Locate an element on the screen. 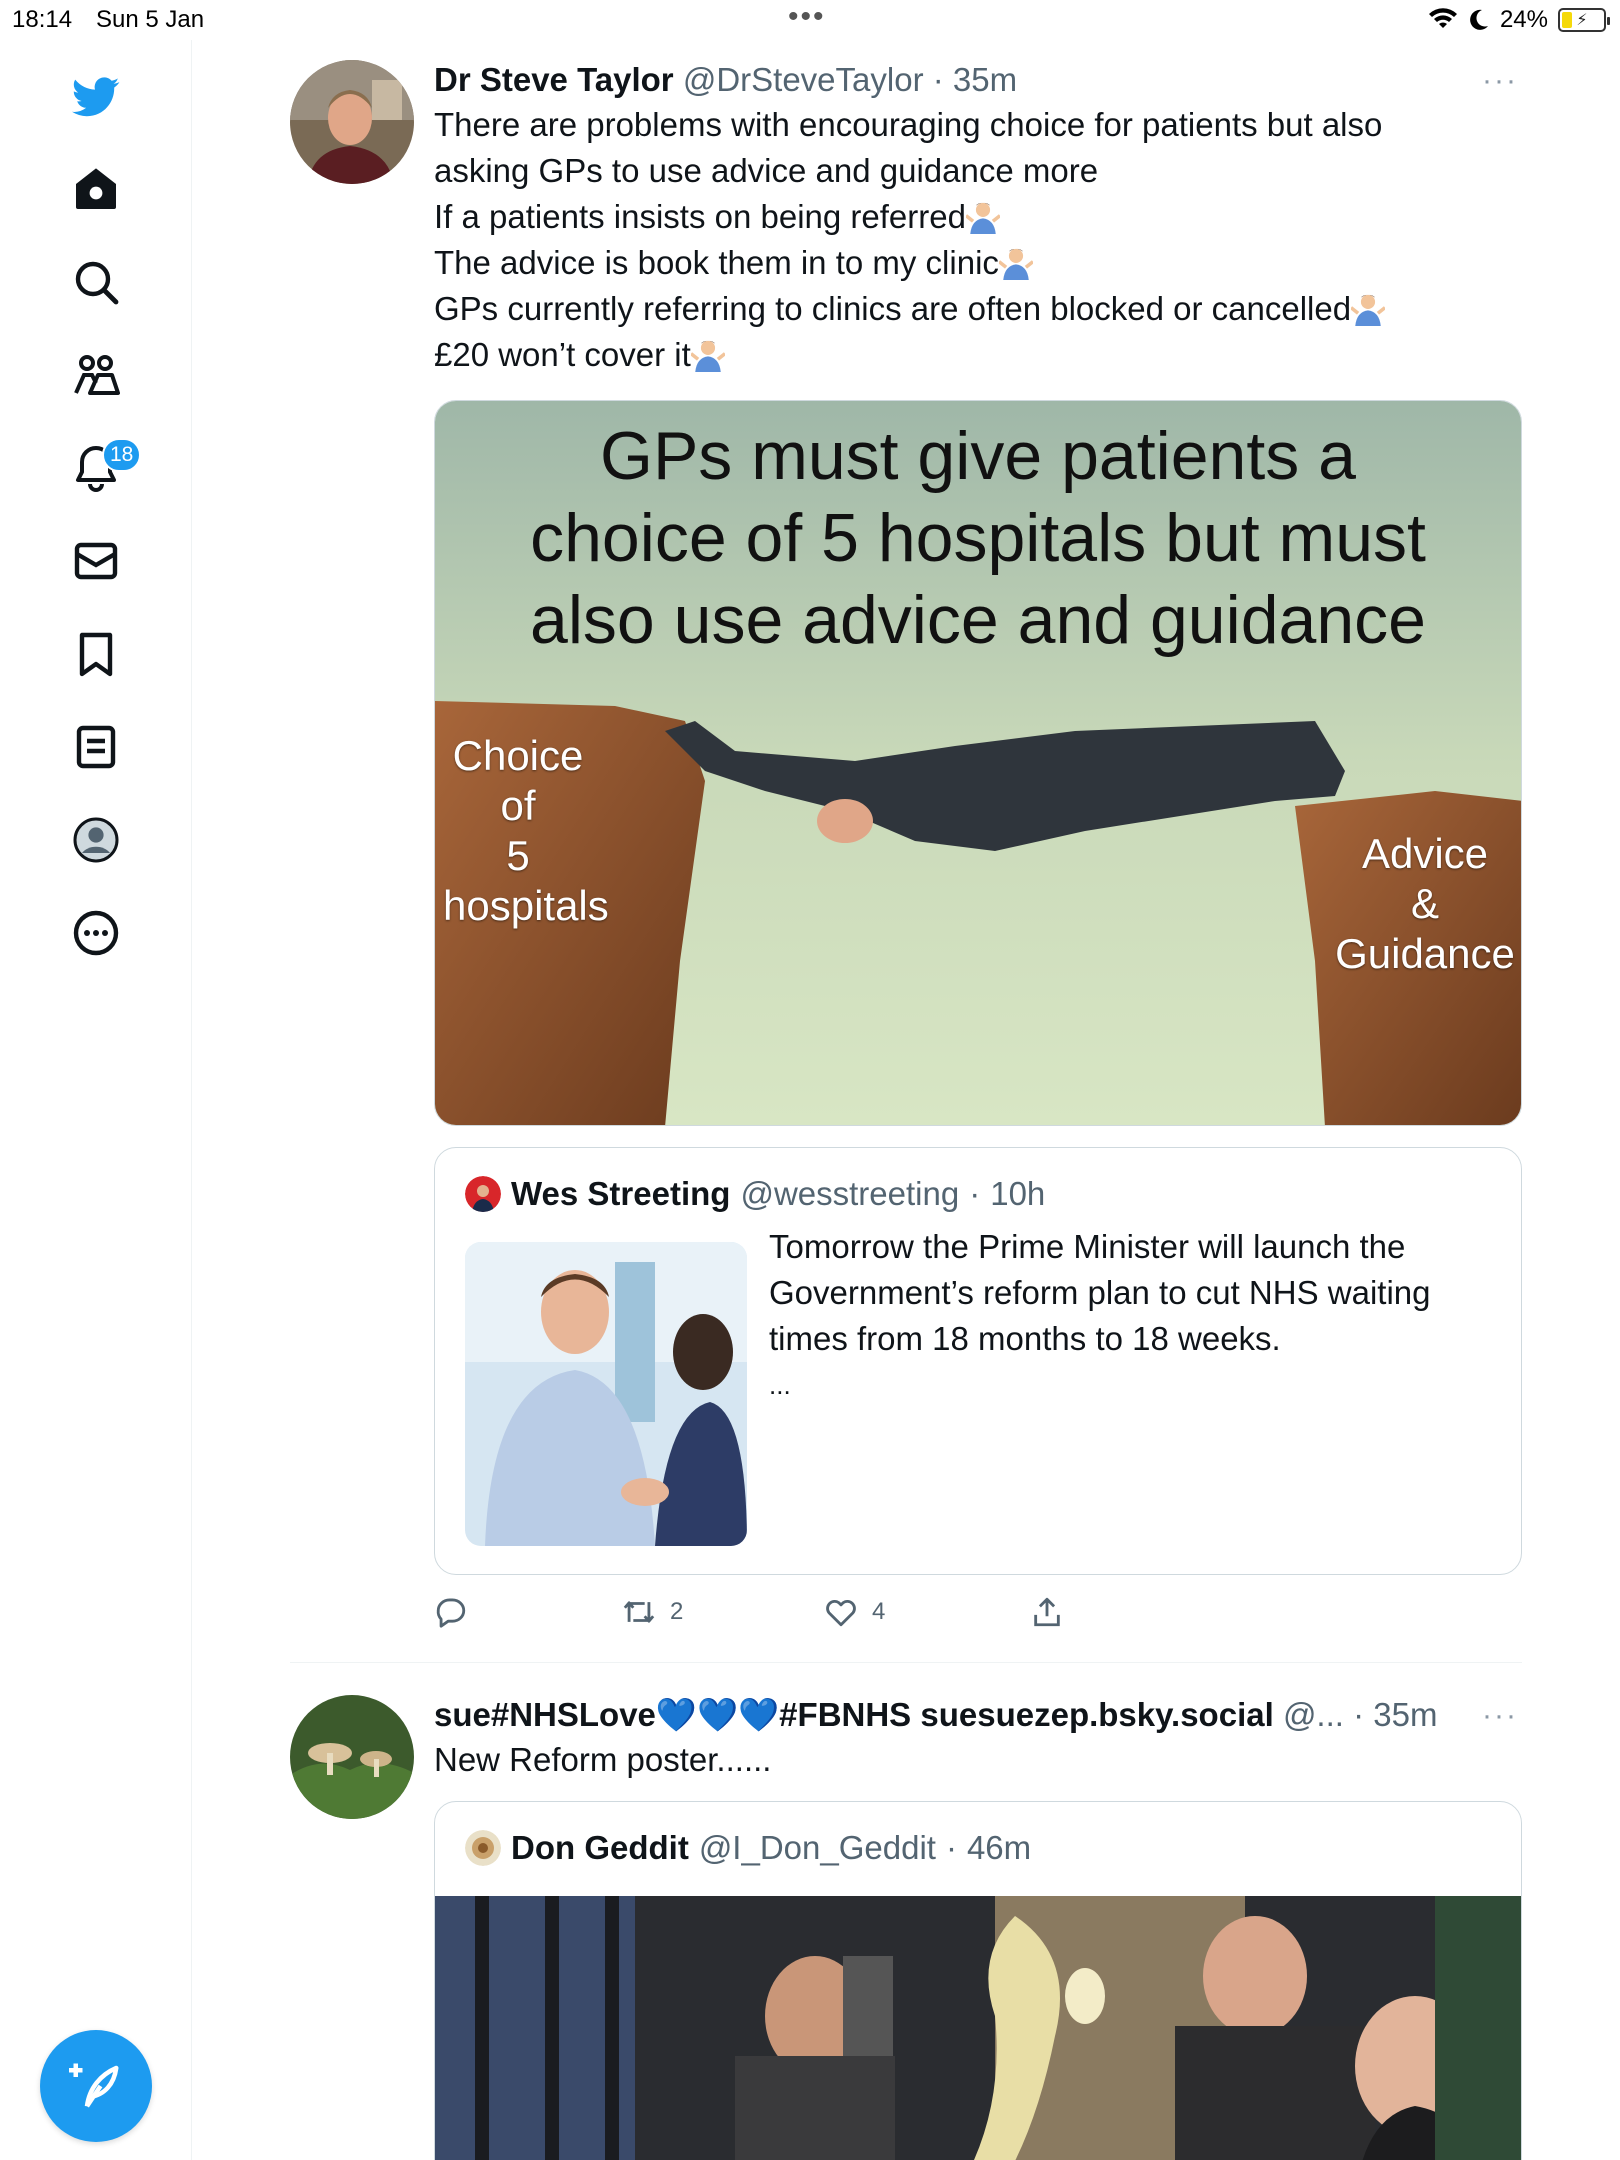 Image resolution: width=1620 pixels, height=2160 pixels. tweet-line: £20 won’t cover it is located at coordinates (978, 355).